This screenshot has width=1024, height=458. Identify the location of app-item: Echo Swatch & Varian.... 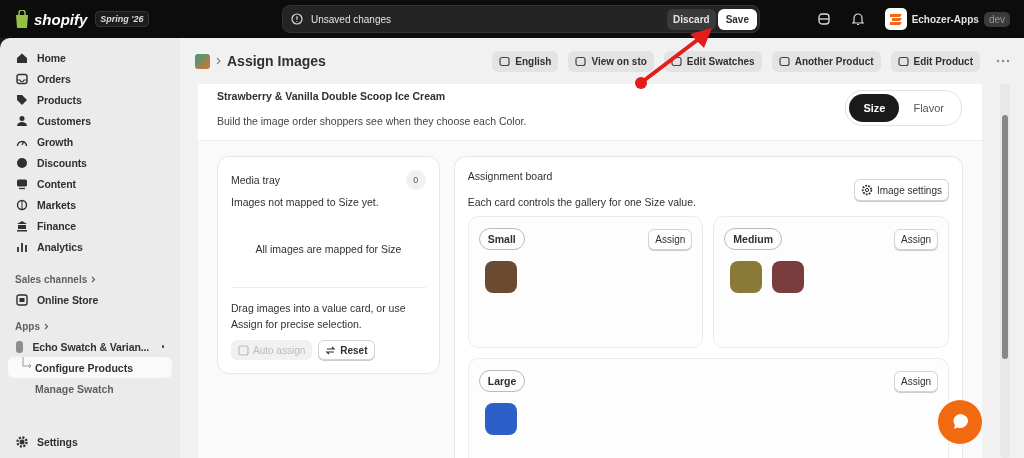
(90, 346).